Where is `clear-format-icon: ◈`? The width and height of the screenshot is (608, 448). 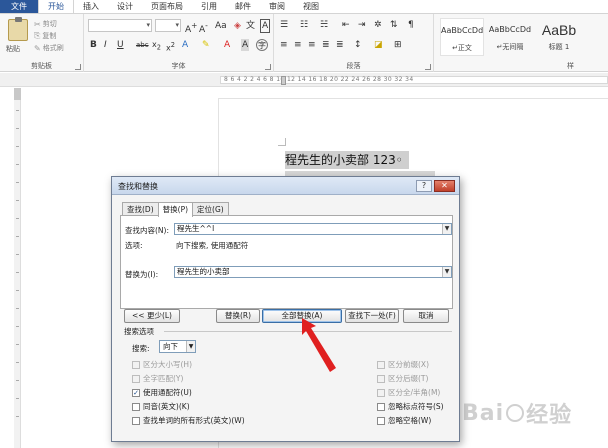 clear-format-icon: ◈ is located at coordinates (237, 26).